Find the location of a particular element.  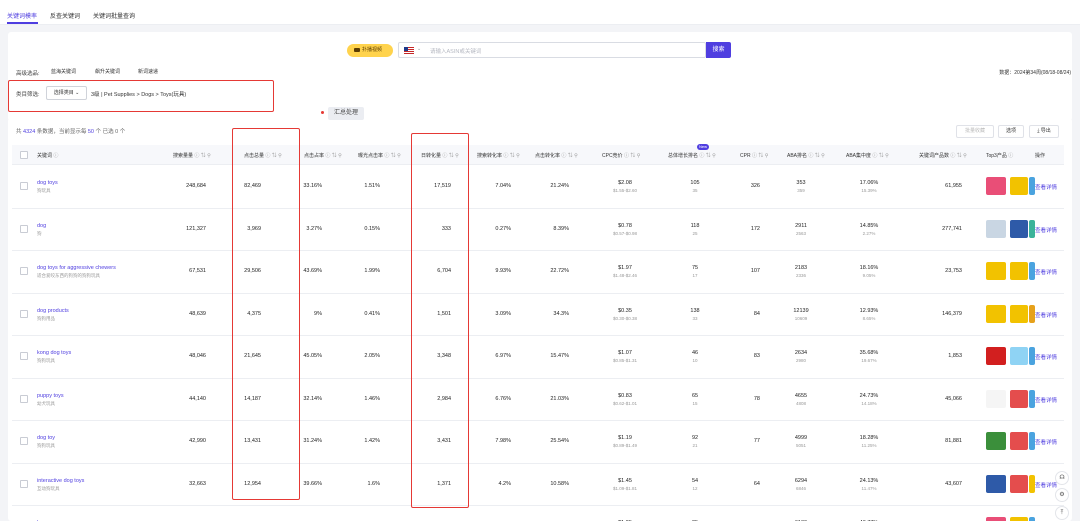

col-click-cvr: 点击转化率 ⓘ ⇅ ⚲ is located at coordinates (556, 155).